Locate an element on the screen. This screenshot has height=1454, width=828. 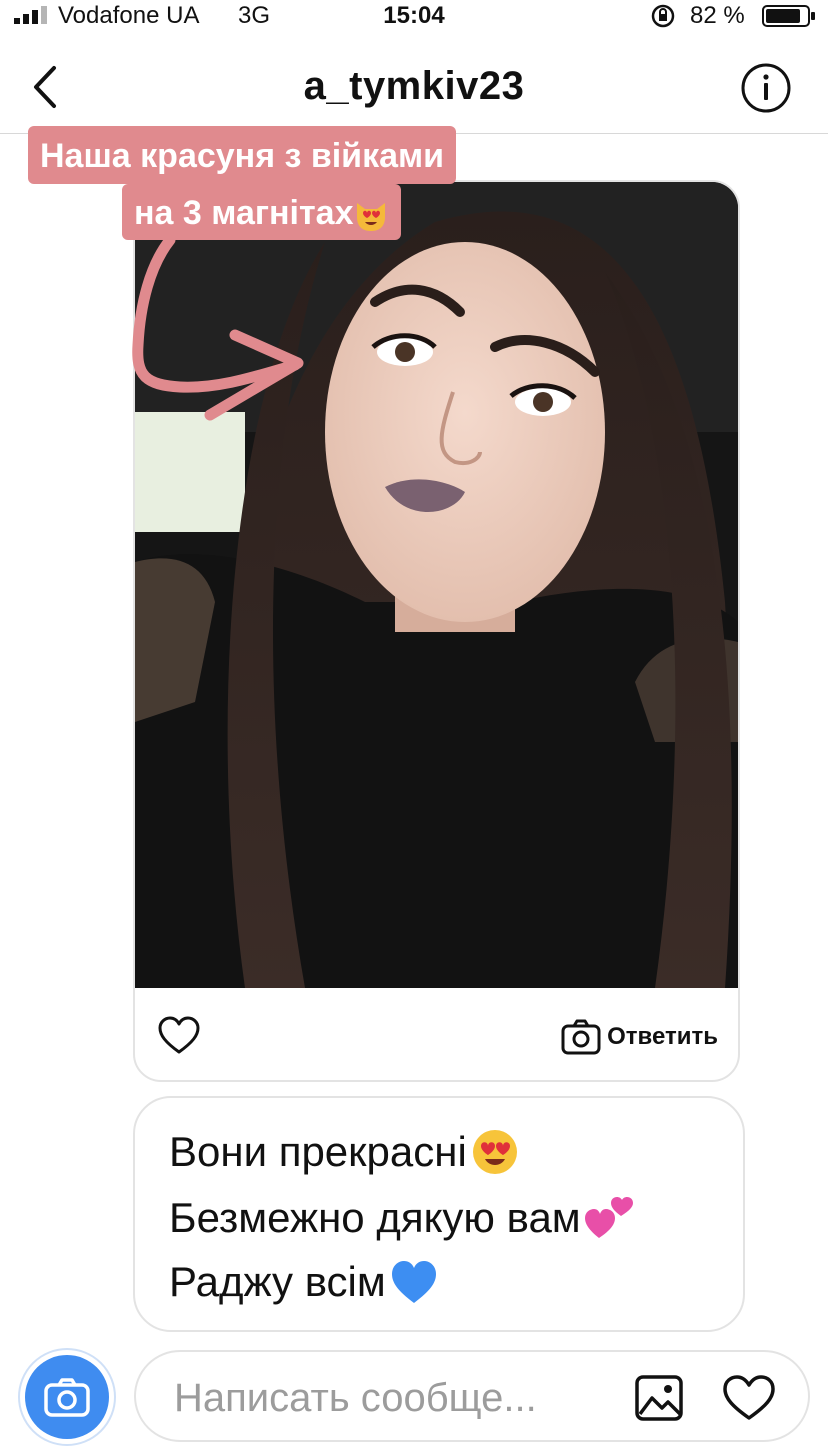
heart-like-icon is located at coordinates (749, 1398).